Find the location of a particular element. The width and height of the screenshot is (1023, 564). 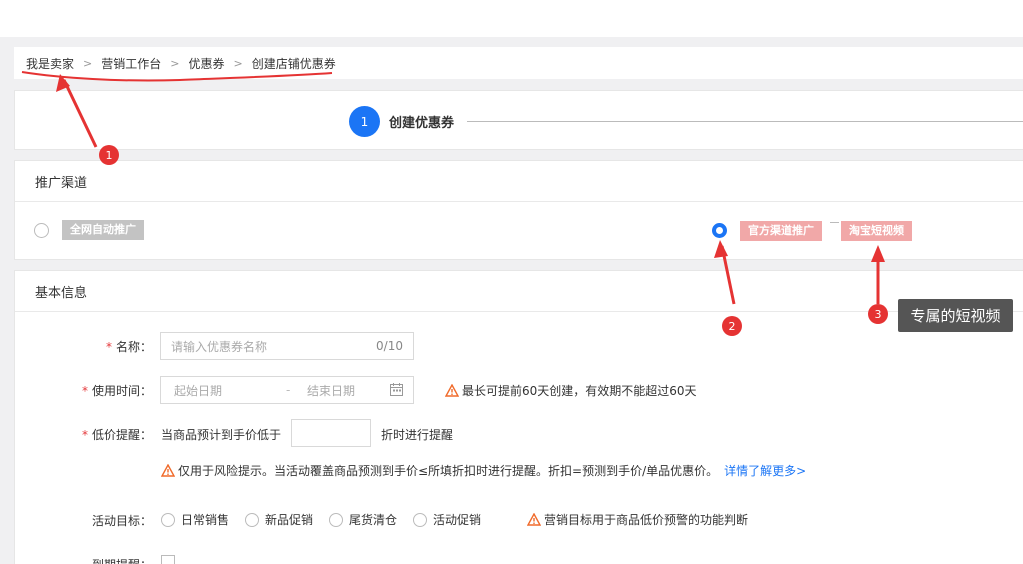

channel-radio-all is located at coordinates (41, 230).